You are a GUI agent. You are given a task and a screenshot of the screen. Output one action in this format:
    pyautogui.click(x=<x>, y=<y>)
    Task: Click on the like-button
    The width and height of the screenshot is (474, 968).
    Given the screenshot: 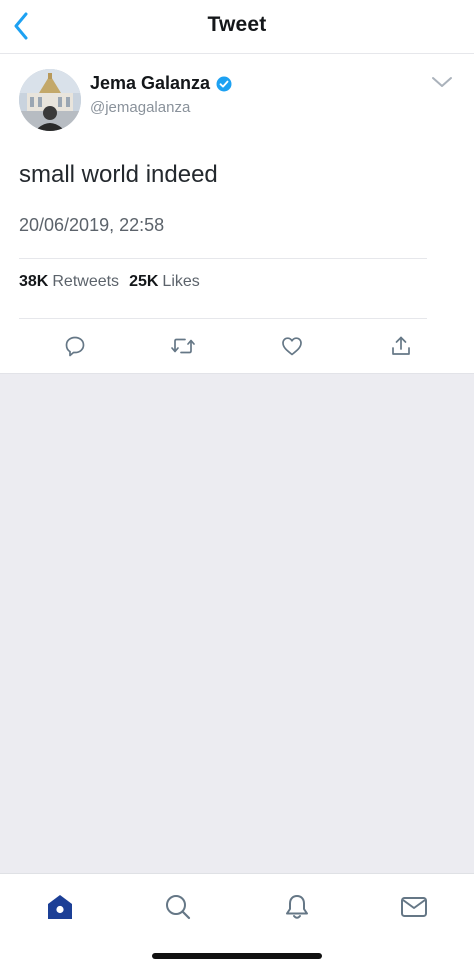 What is the action you would take?
    pyautogui.click(x=292, y=346)
    